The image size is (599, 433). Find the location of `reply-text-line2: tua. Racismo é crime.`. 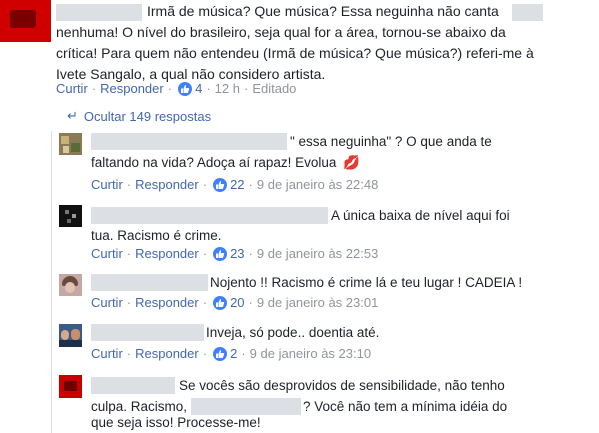

reply-text-line2: tua. Racismo é crime. is located at coordinates (156, 235).